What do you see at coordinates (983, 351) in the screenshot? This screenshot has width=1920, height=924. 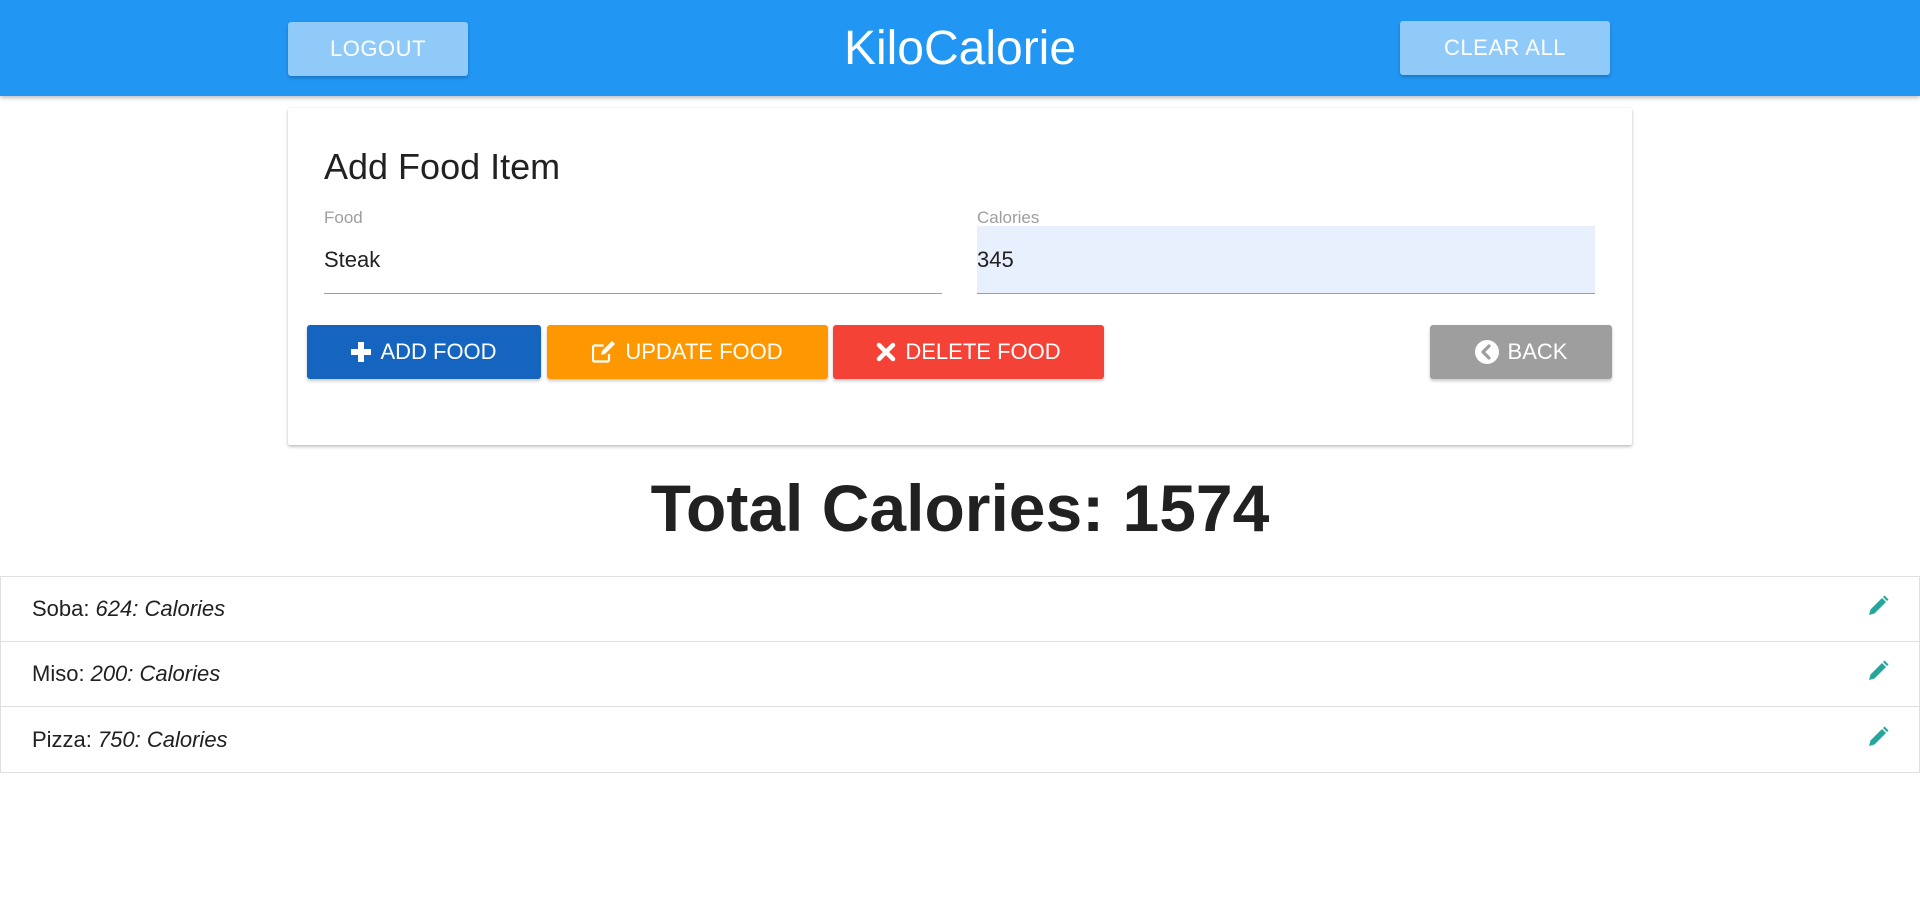 I see `delete-food-label: DELETE FOOD` at bounding box center [983, 351].